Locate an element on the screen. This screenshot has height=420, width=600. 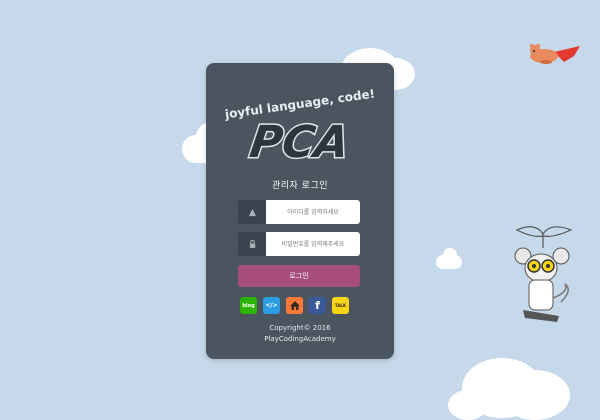
lock-icon is located at coordinates (252, 244).